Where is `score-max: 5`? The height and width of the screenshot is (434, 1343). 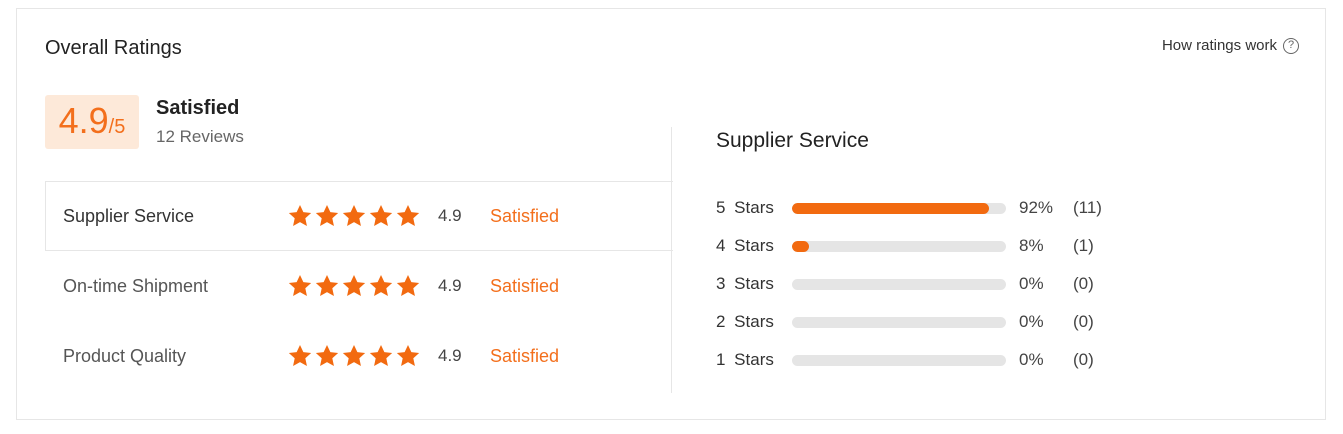 score-max: 5 is located at coordinates (120, 127).